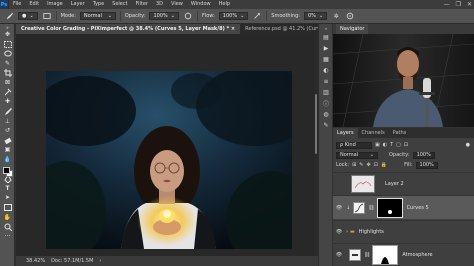  What do you see at coordinates (326, 37) in the screenshot?
I see `history-icon: ▤` at bounding box center [326, 37].